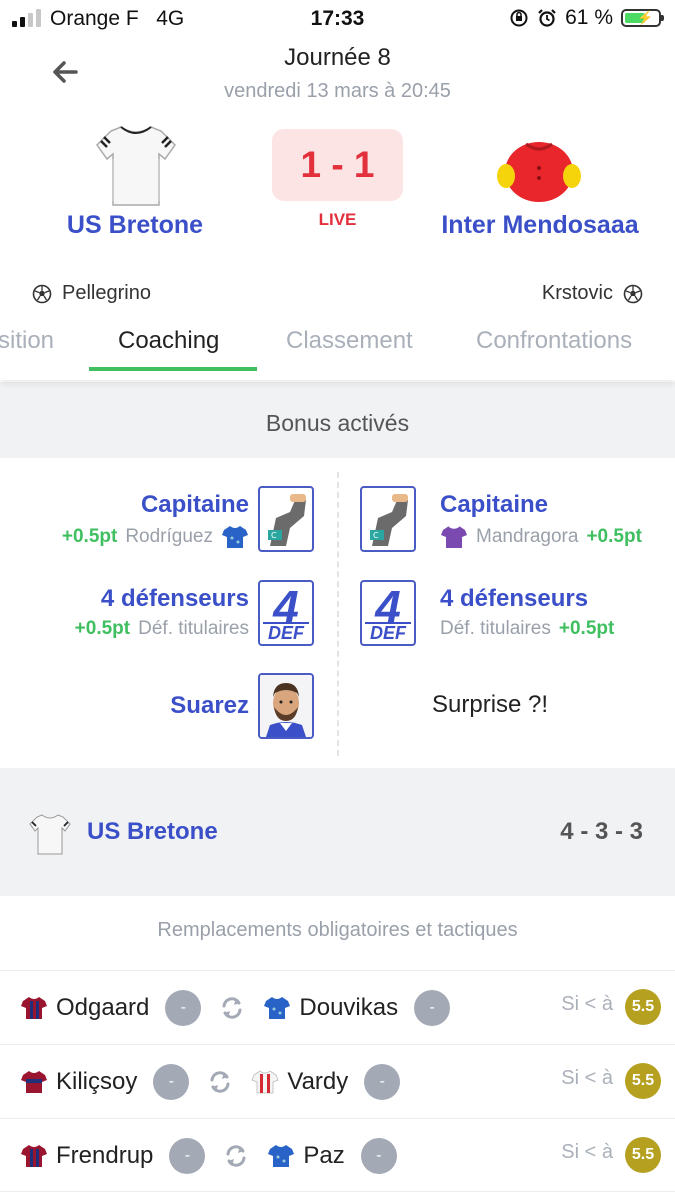  Describe the element at coordinates (540, 225) in the screenshot. I see `away-team-name: Inter Mendosaaa` at that location.